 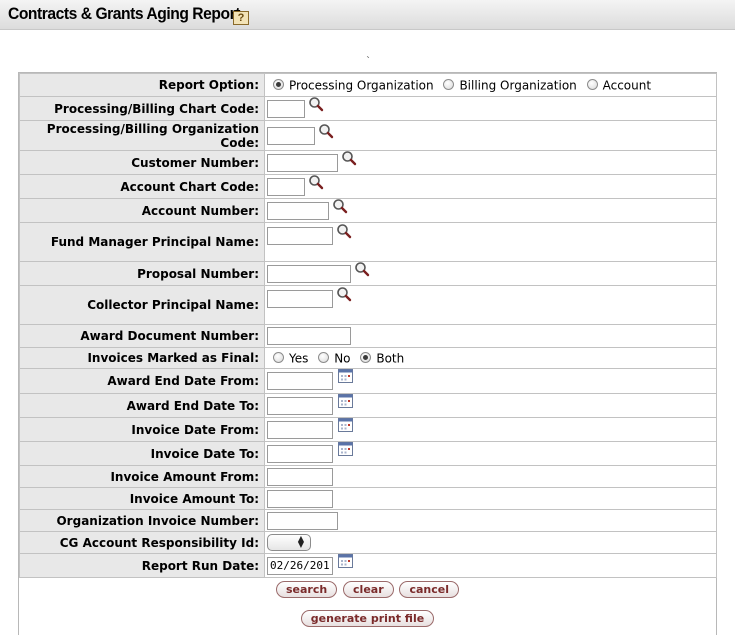 What do you see at coordinates (368, 186) in the screenshot?
I see `row-account-chart-code: Account Chart Code:` at bounding box center [368, 186].